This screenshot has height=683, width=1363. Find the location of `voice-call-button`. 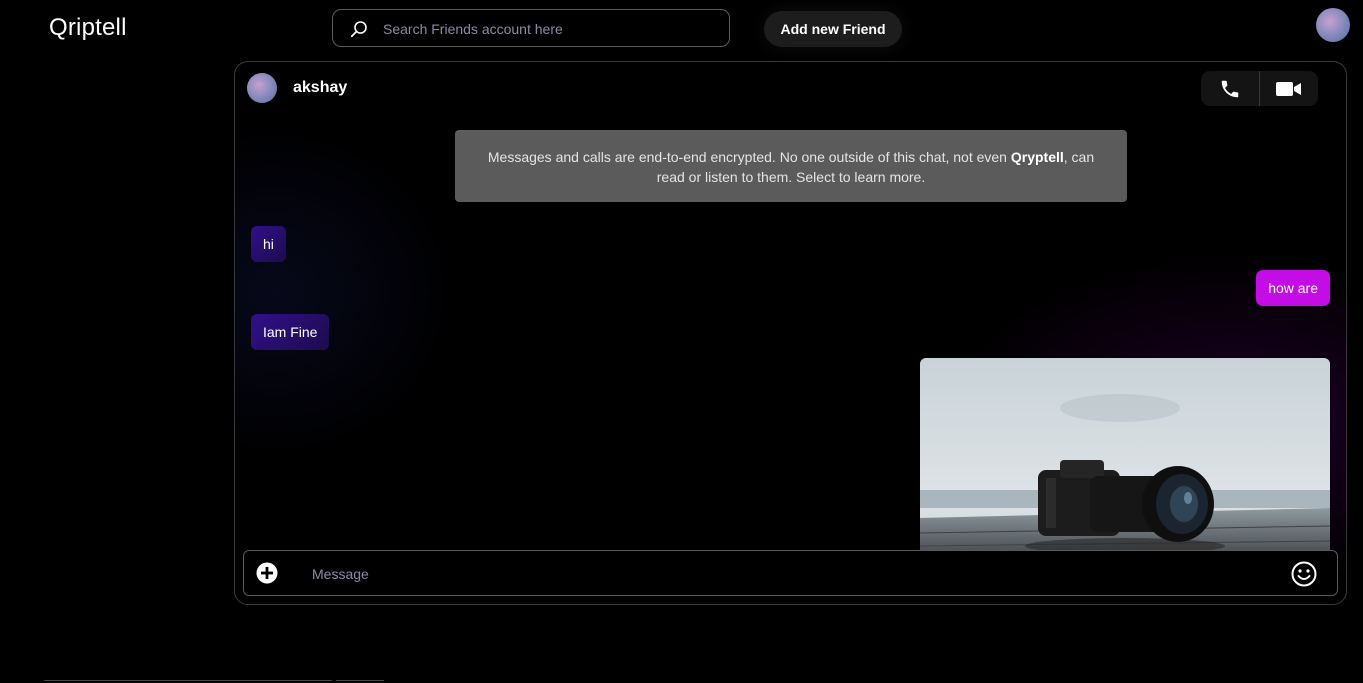

voice-call-button is located at coordinates (1230, 88).